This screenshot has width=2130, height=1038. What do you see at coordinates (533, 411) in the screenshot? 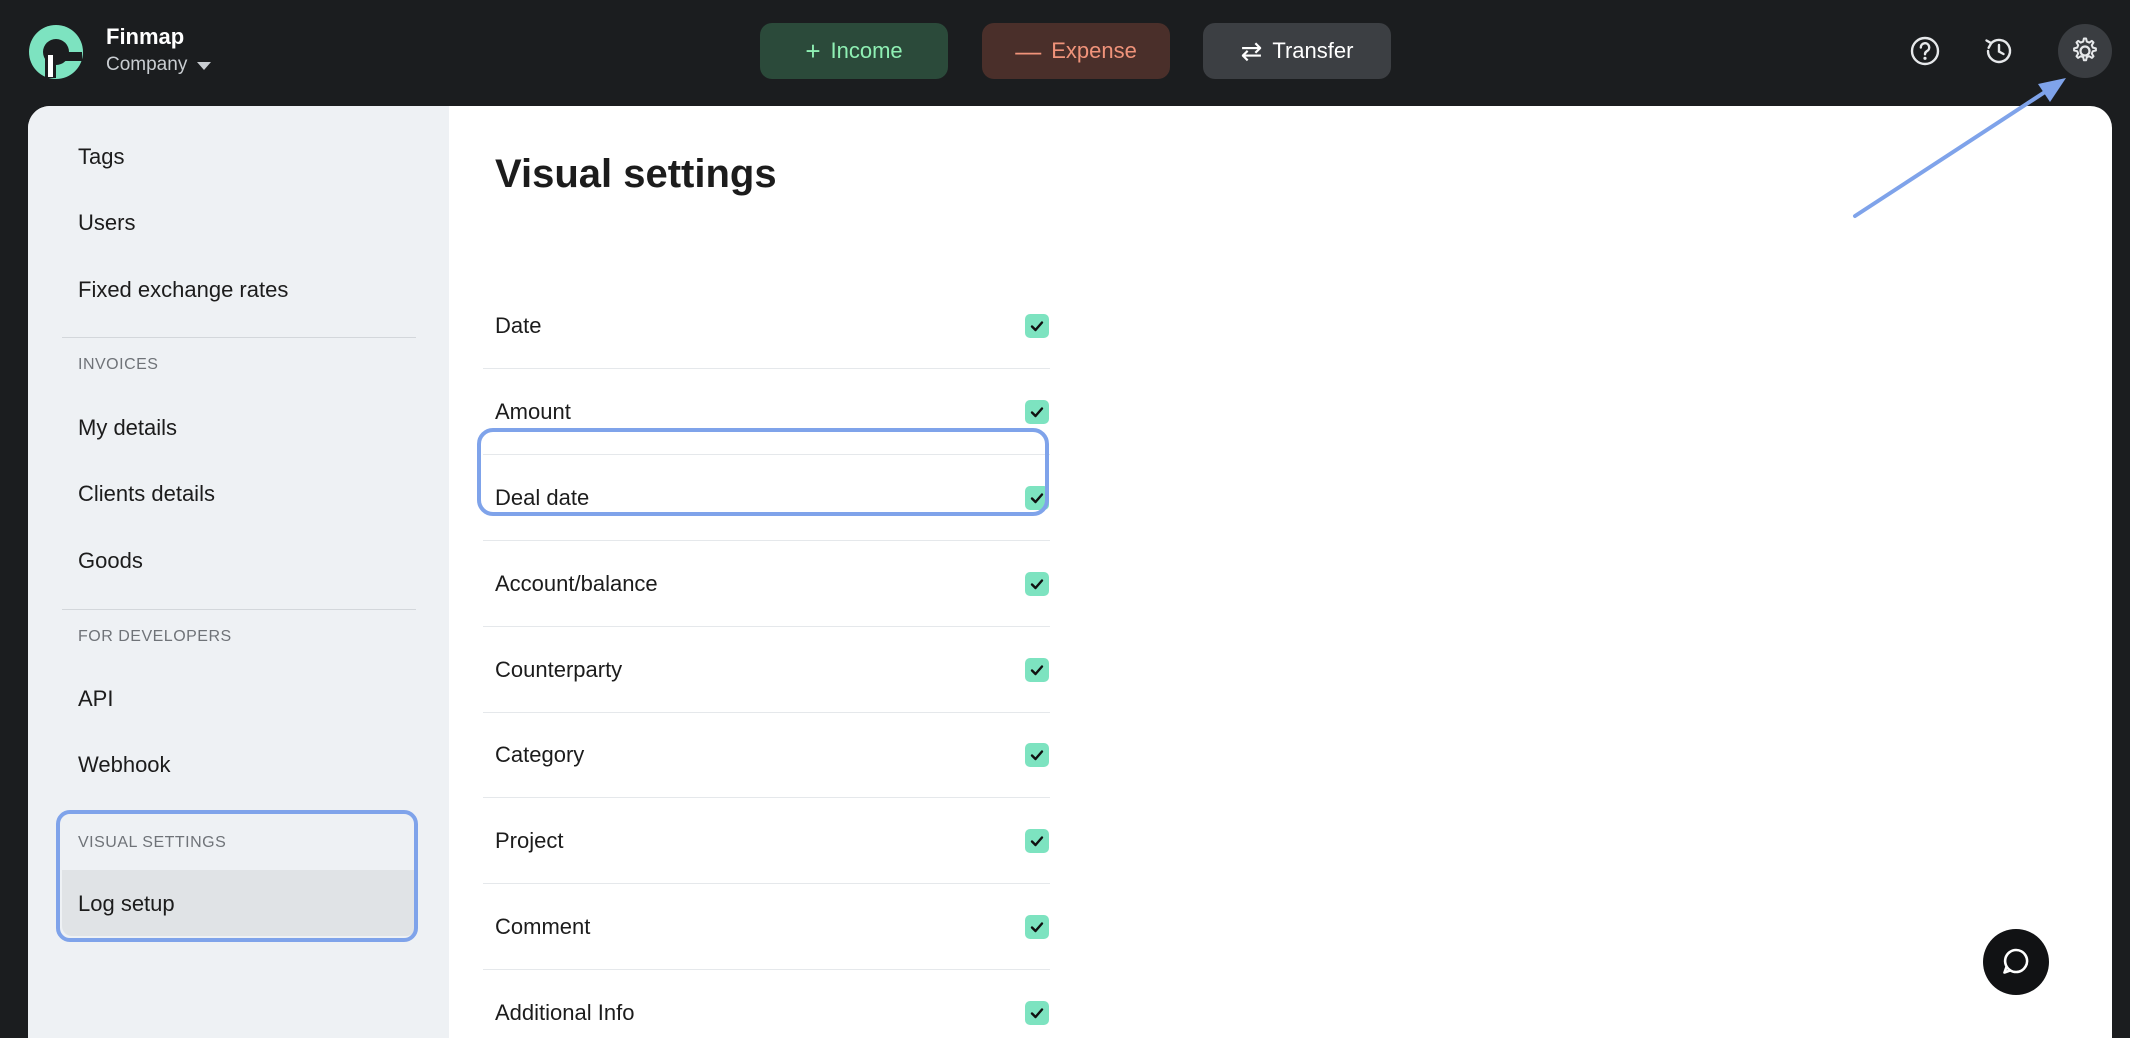
I see `field-label: Amount` at bounding box center [533, 411].